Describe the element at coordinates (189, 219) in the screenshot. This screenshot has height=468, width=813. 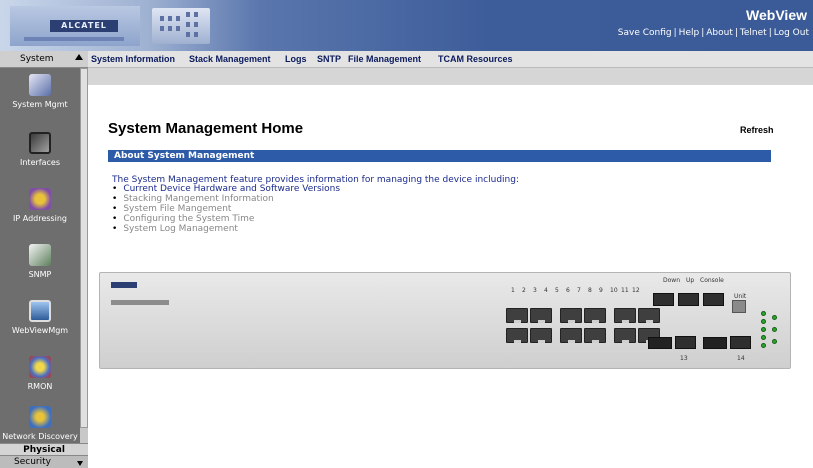
I see `list-item-text: Configuring the System Time` at that location.